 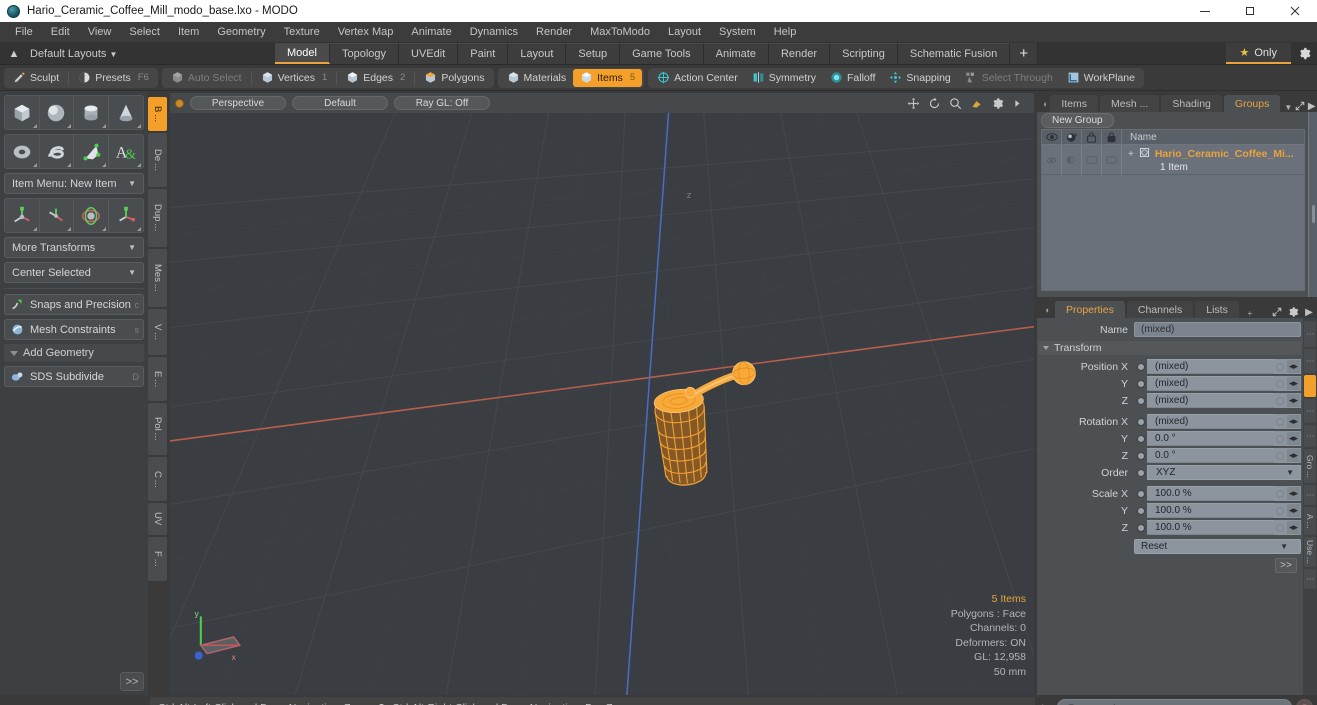 I want to click on order-anim-toggle, so click(x=1140, y=472).